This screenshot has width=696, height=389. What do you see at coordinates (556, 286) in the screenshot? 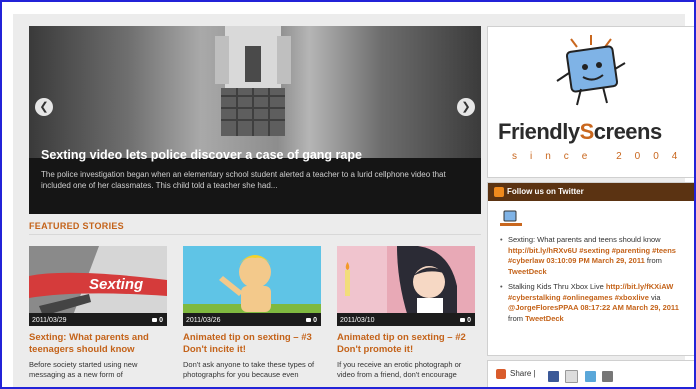
I see `tweet-text: Stalking Kids Thru Xbox Live` at bounding box center [556, 286].